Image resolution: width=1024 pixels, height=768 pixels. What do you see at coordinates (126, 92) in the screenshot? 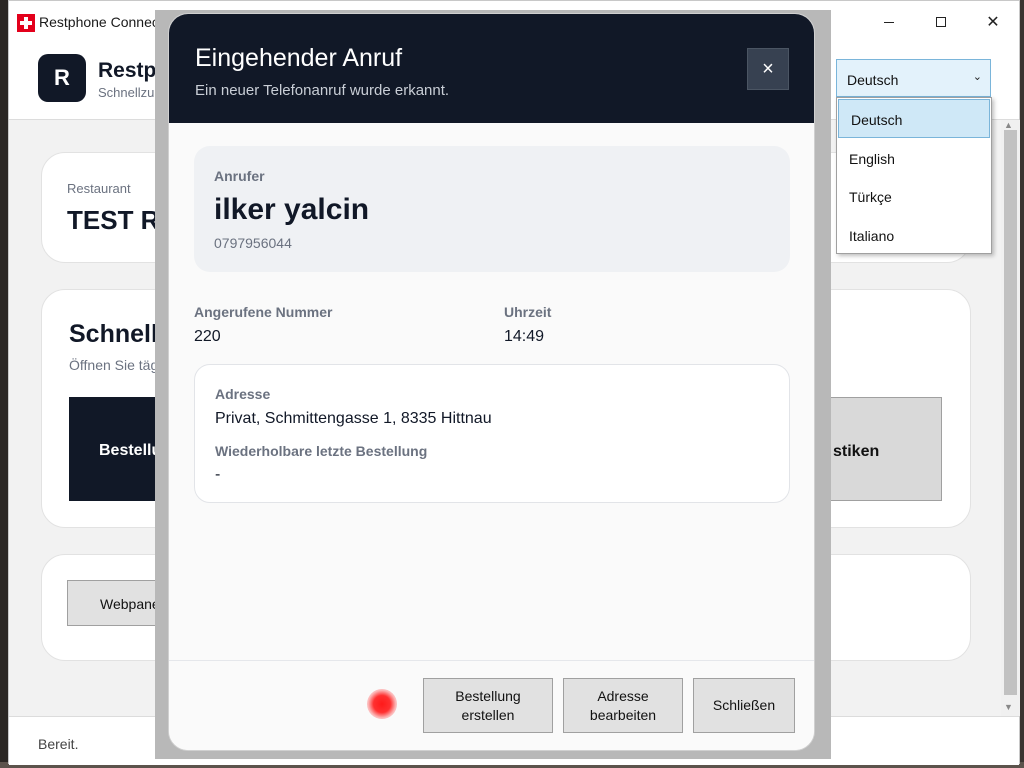
I see `app-subtitle: Schnellzu` at bounding box center [126, 92].